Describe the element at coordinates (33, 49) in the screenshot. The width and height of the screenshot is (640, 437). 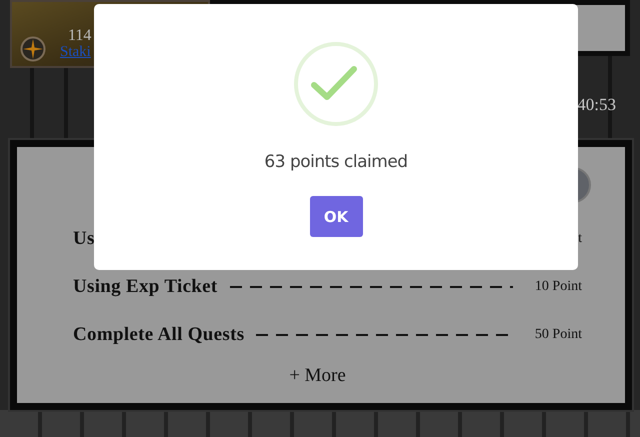
I see `compass-icon` at that location.